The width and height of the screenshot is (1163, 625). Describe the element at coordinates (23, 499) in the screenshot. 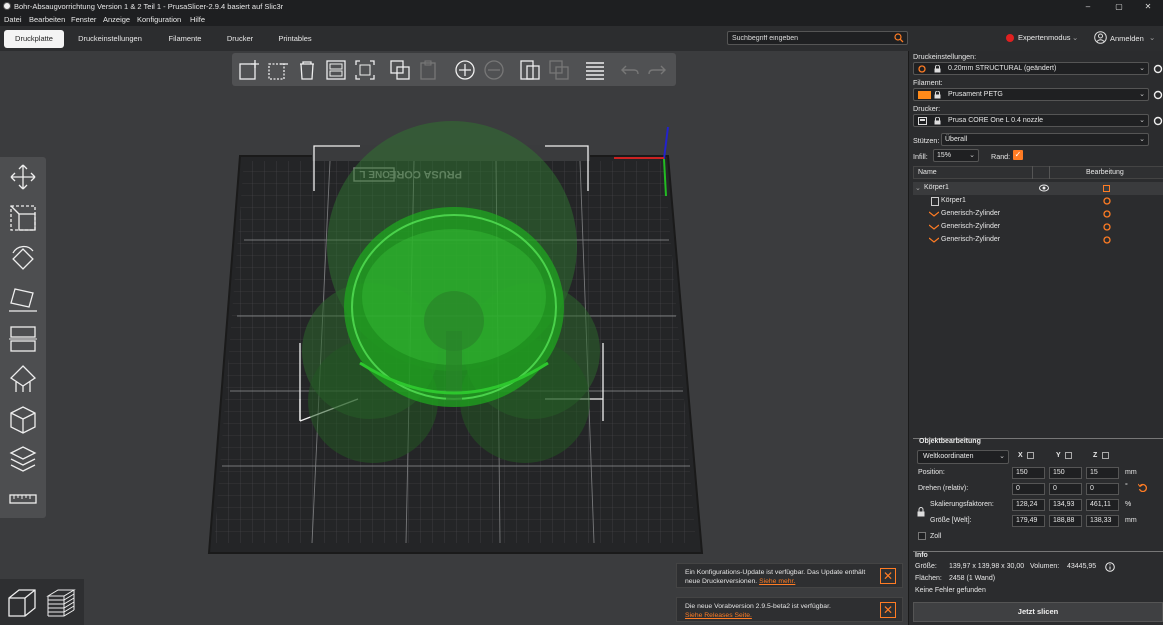

I see `measure-icon` at that location.